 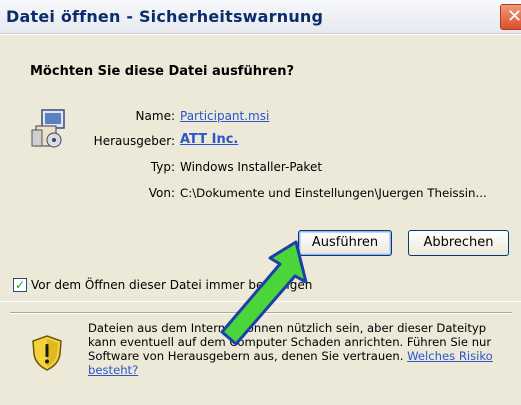 I want to click on close-button: ✕, so click(x=510, y=17).